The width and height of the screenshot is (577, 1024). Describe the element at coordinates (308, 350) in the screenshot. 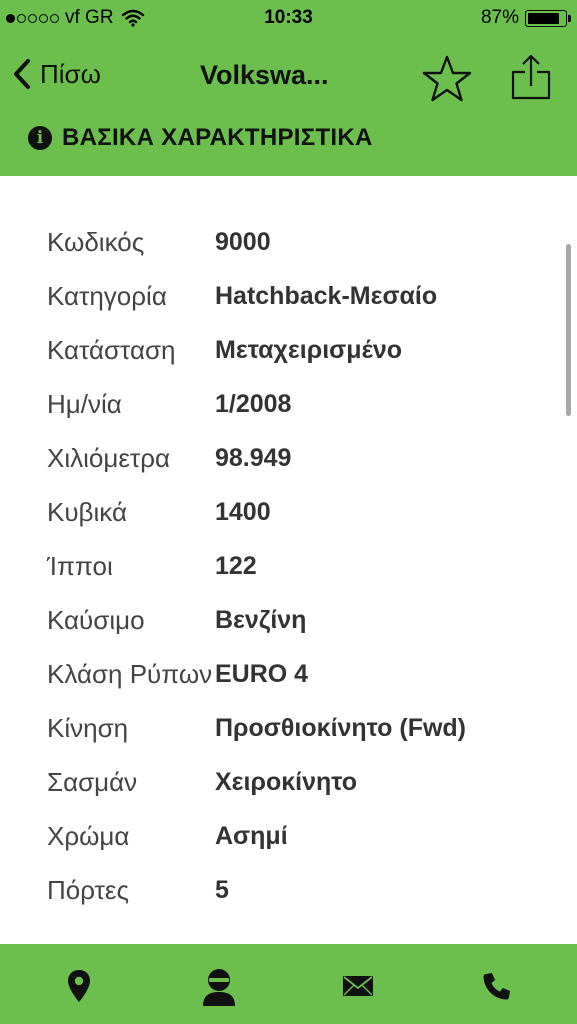

I see `spec-value: Μεταχειρισμένο` at that location.